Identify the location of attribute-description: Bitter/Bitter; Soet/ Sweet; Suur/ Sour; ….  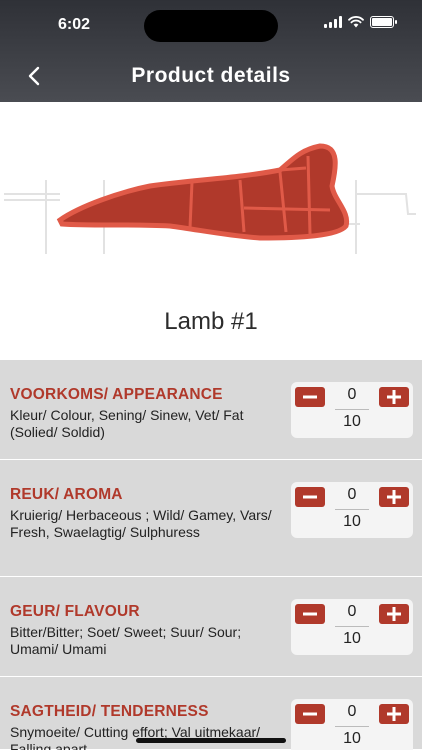
(126, 640).